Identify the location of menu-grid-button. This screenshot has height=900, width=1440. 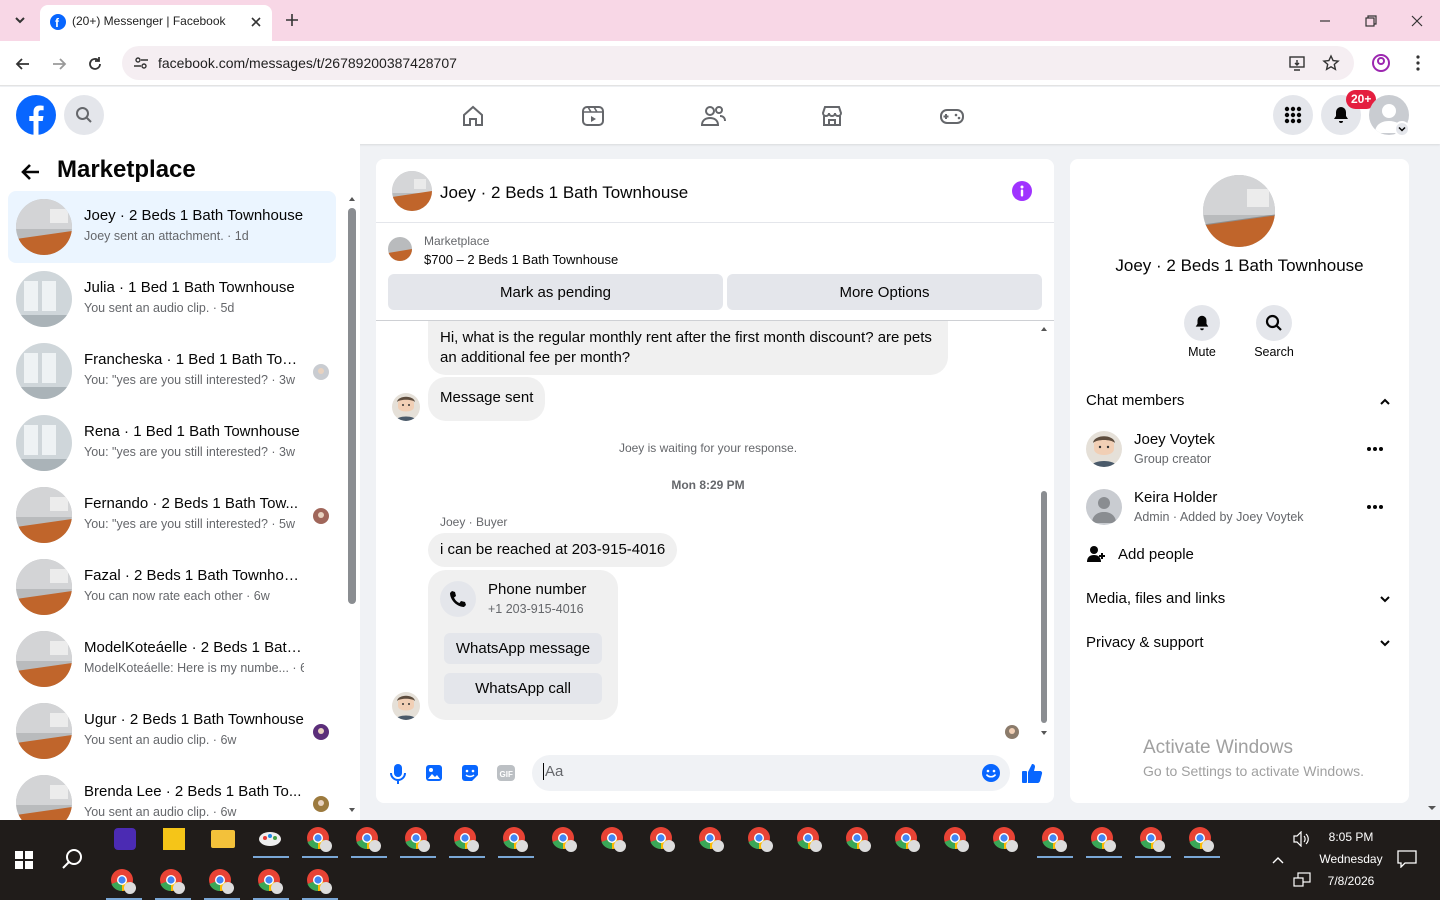
(1293, 115).